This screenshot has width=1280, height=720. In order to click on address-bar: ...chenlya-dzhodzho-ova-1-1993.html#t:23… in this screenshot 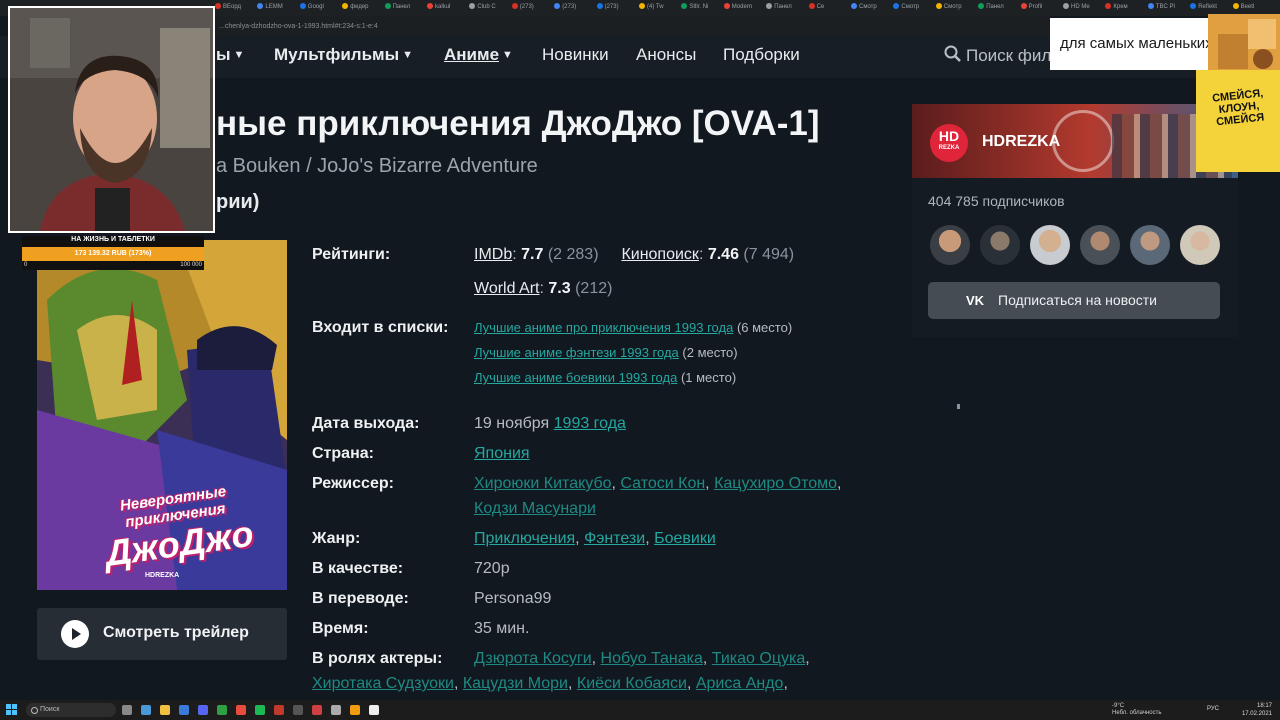, I will do `click(632, 26)`.